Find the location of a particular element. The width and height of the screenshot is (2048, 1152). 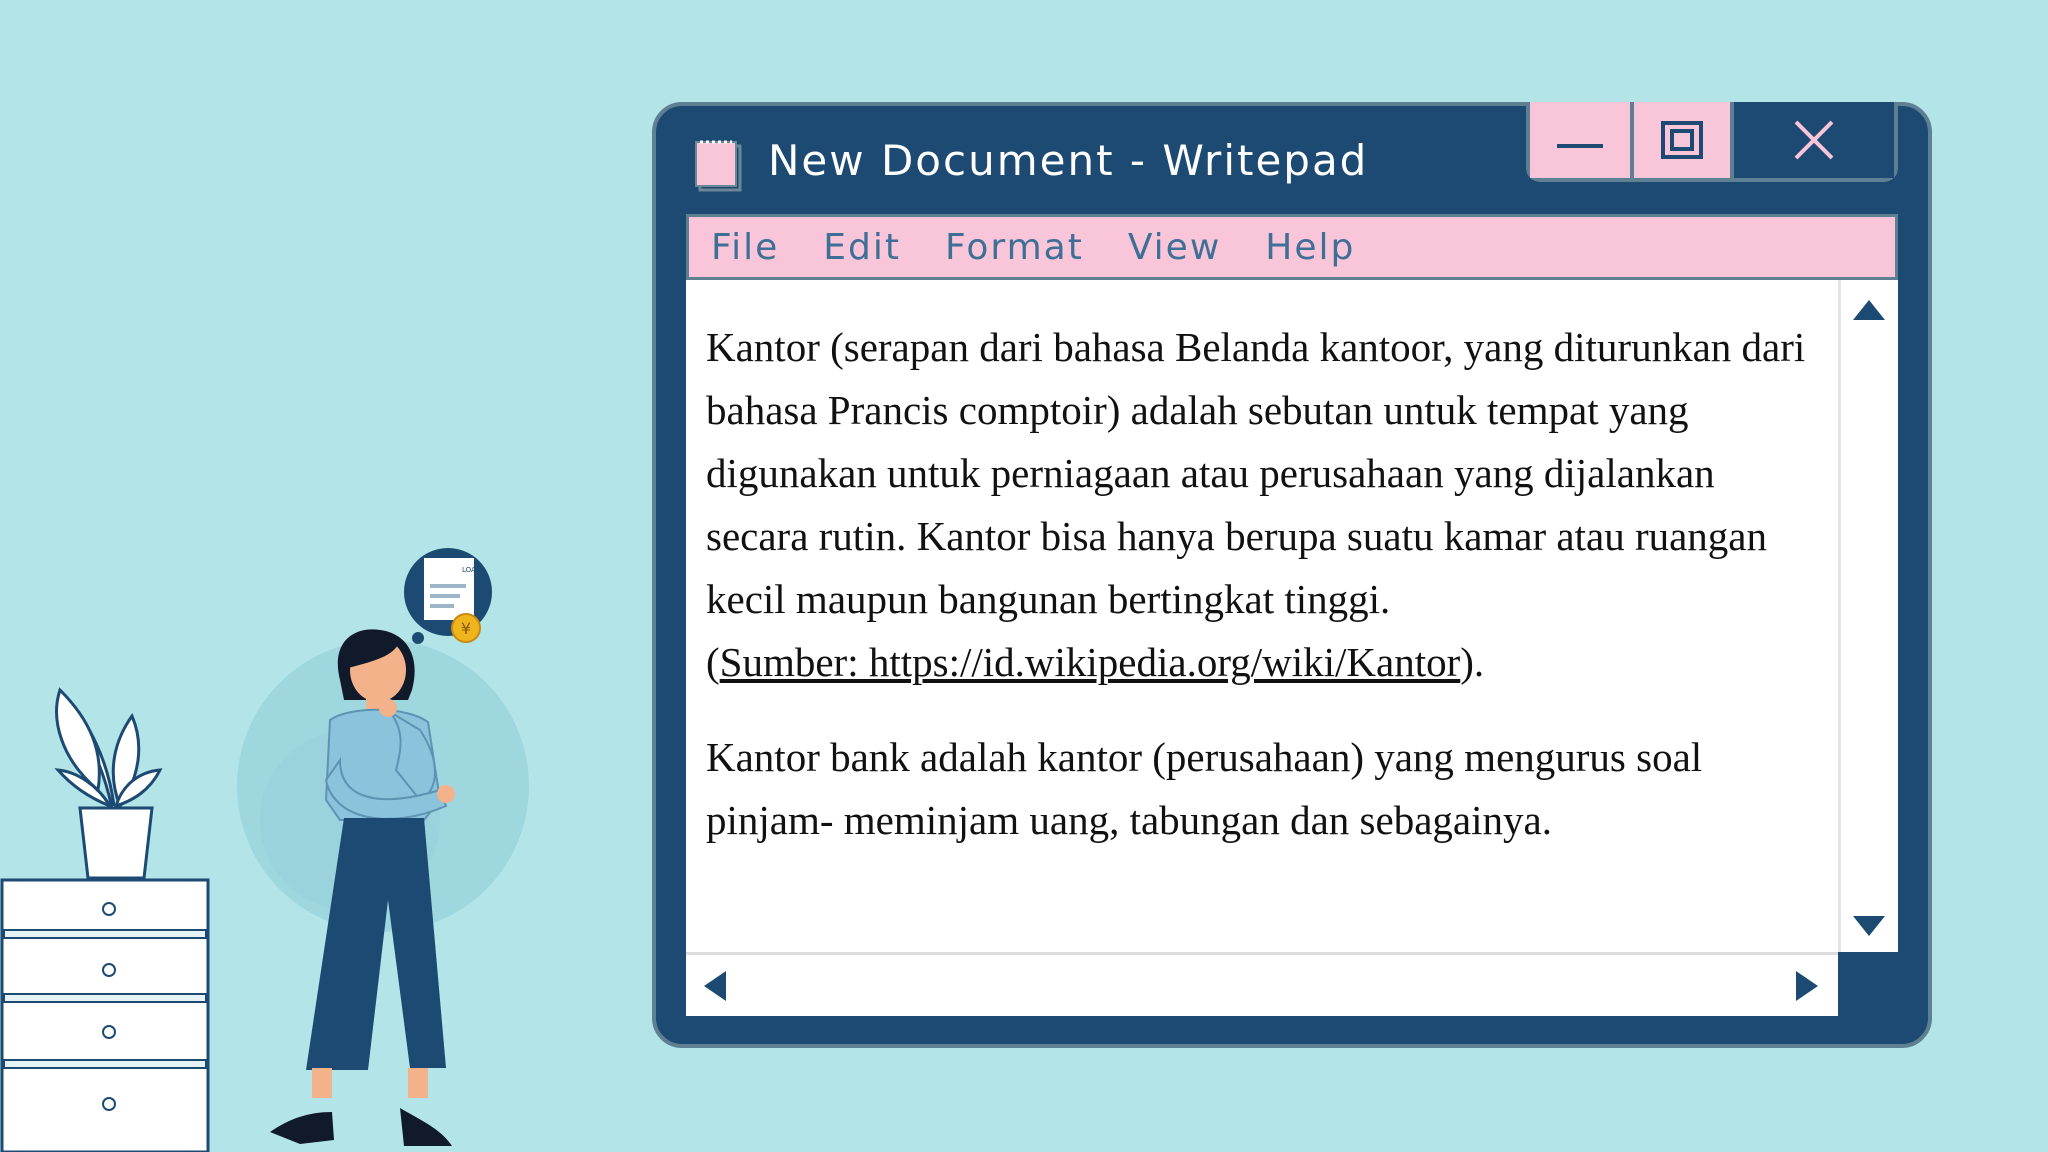

window-title: New Document - Writepad is located at coordinates (1068, 160).